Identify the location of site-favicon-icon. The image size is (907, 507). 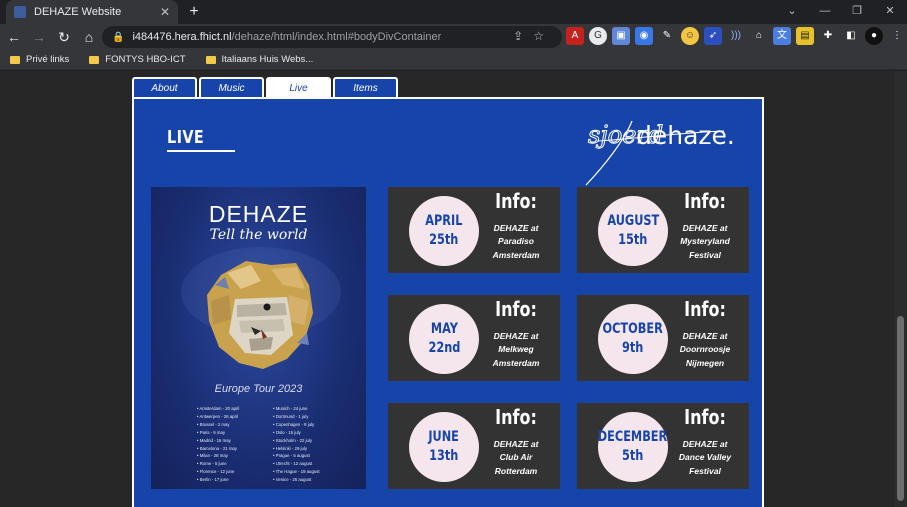
(20, 12).